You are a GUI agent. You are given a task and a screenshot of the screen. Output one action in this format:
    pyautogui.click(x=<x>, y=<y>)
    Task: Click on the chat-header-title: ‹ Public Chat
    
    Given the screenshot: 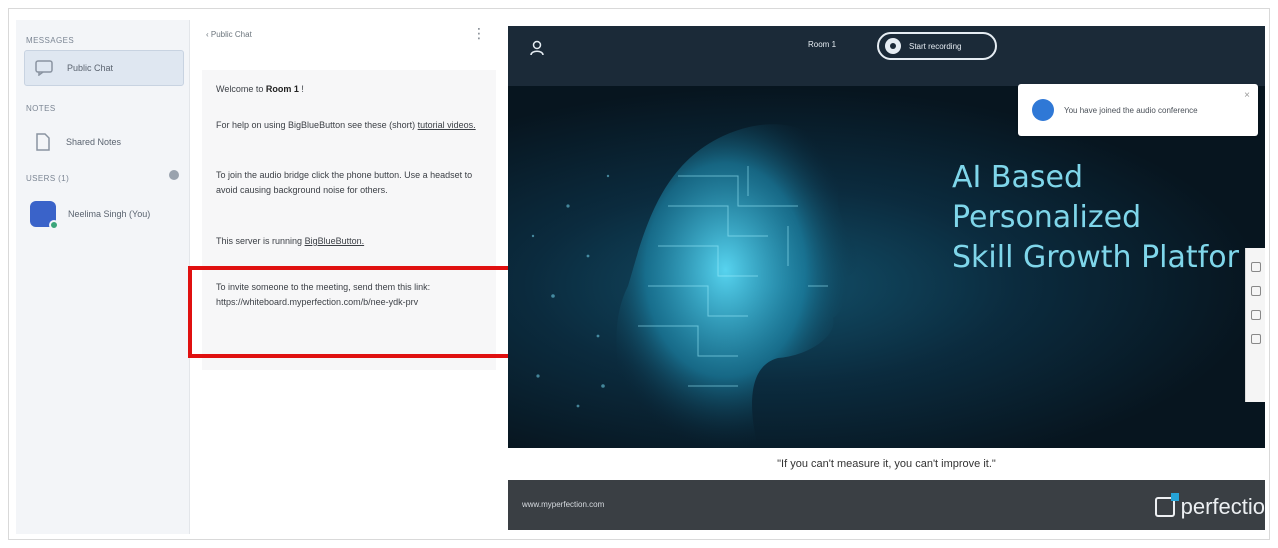 What is the action you would take?
    pyautogui.click(x=229, y=34)
    